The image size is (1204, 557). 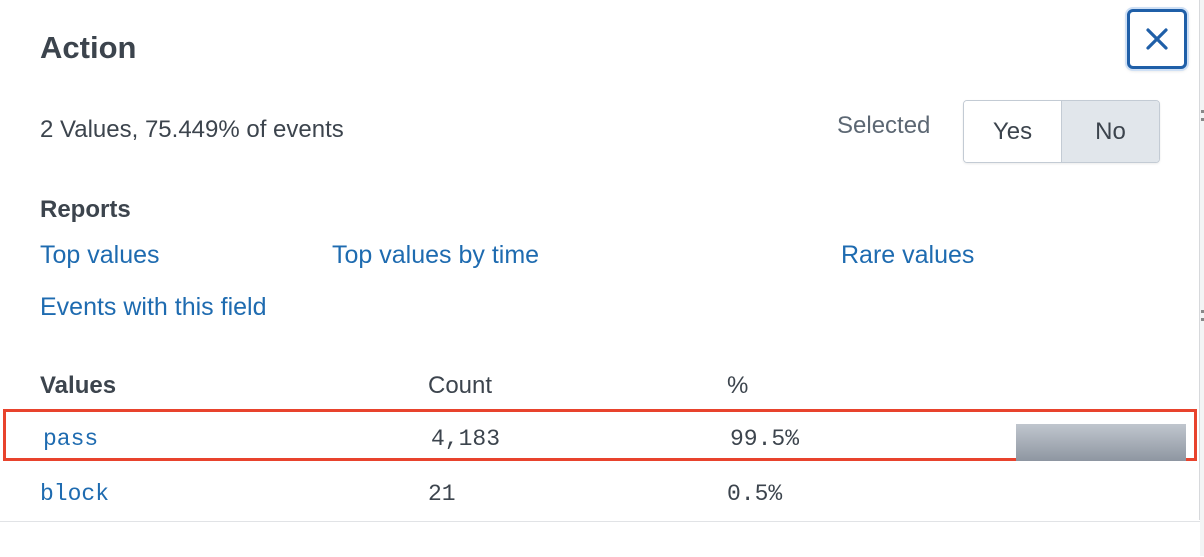 What do you see at coordinates (85, 209) in the screenshot?
I see `reports-heading: Reports` at bounding box center [85, 209].